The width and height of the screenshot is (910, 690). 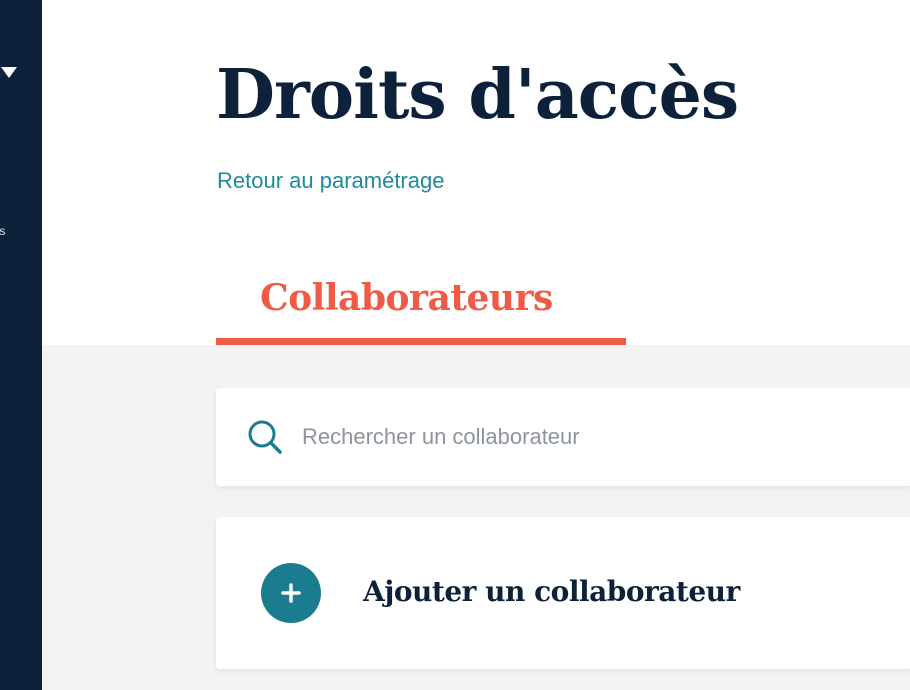 What do you see at coordinates (291, 593) in the screenshot?
I see `plus-icon` at bounding box center [291, 593].